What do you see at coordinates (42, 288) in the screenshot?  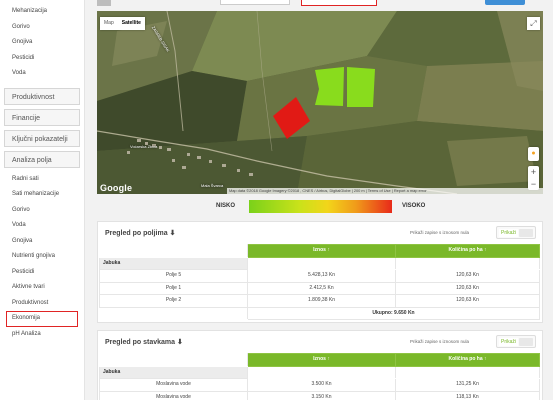 I see `sidebar-item-aktivne-tvari: Aktivne tvari` at bounding box center [42, 288].